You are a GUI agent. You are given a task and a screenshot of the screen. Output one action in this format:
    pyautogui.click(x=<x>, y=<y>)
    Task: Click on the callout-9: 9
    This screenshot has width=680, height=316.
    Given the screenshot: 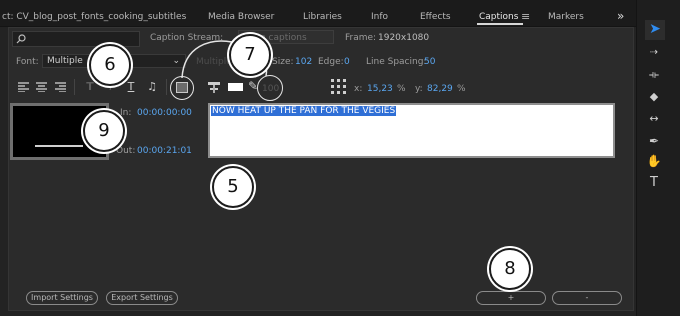 What is the action you would take?
    pyautogui.click(x=104, y=131)
    